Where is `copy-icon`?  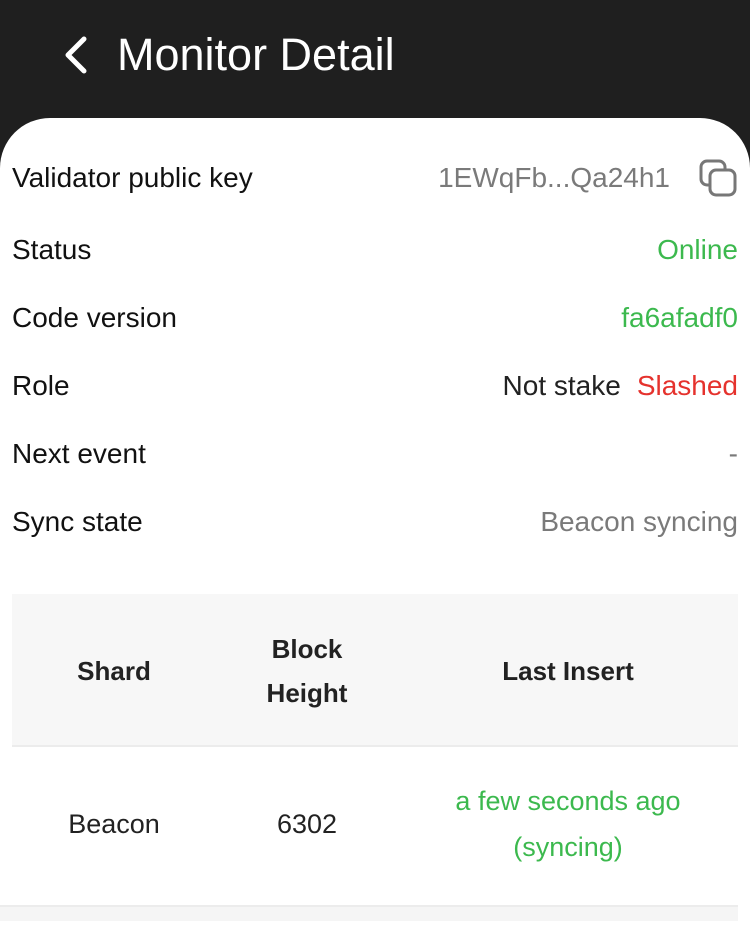 copy-icon is located at coordinates (718, 178).